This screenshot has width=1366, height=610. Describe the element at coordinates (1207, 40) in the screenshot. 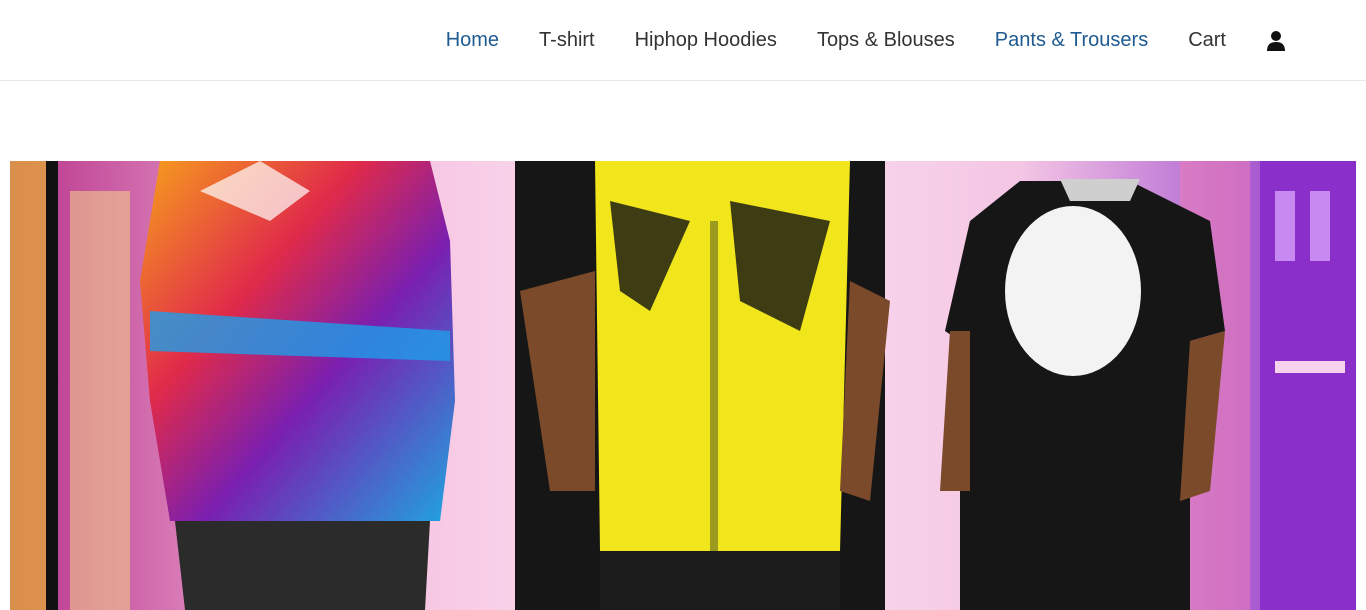

I see `nav-cart: Cart` at that location.